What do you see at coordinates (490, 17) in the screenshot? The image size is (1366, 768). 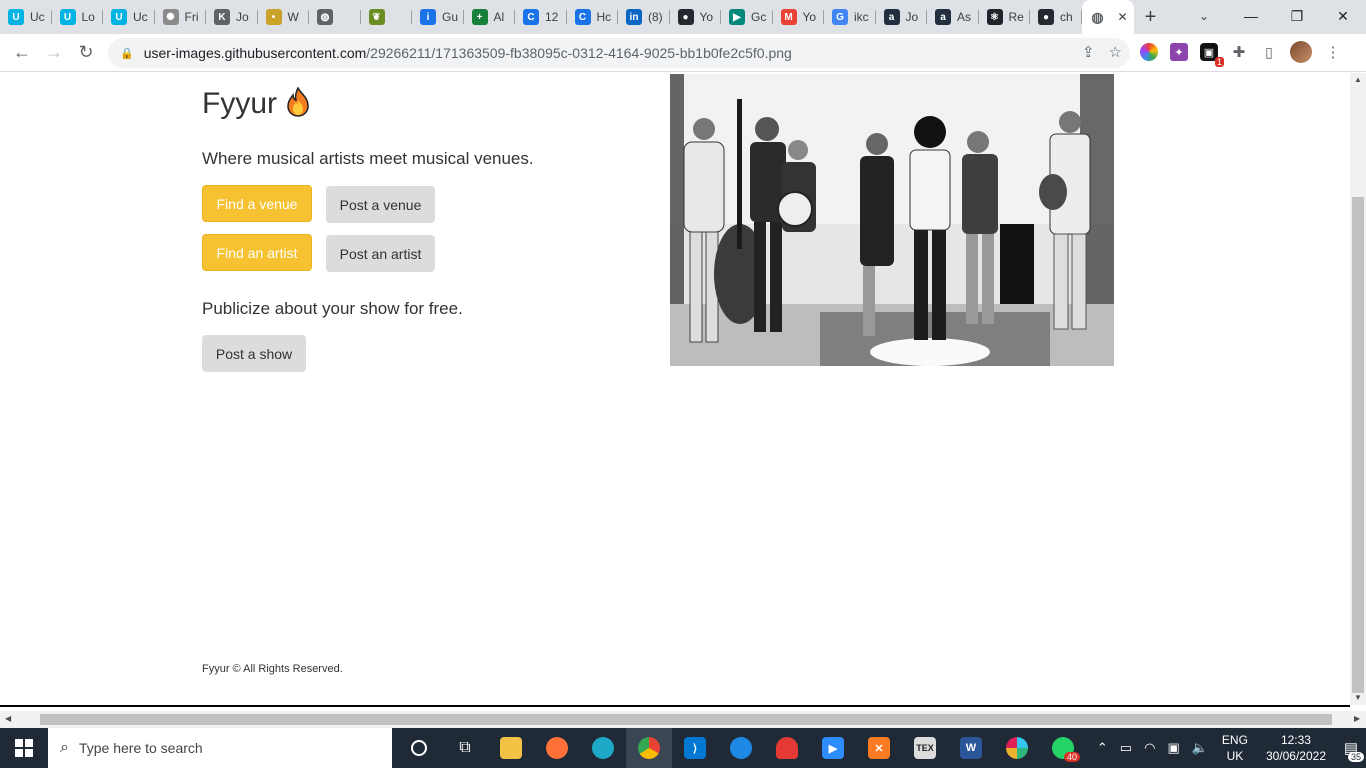 I see `browser-tab: + Al` at bounding box center [490, 17].